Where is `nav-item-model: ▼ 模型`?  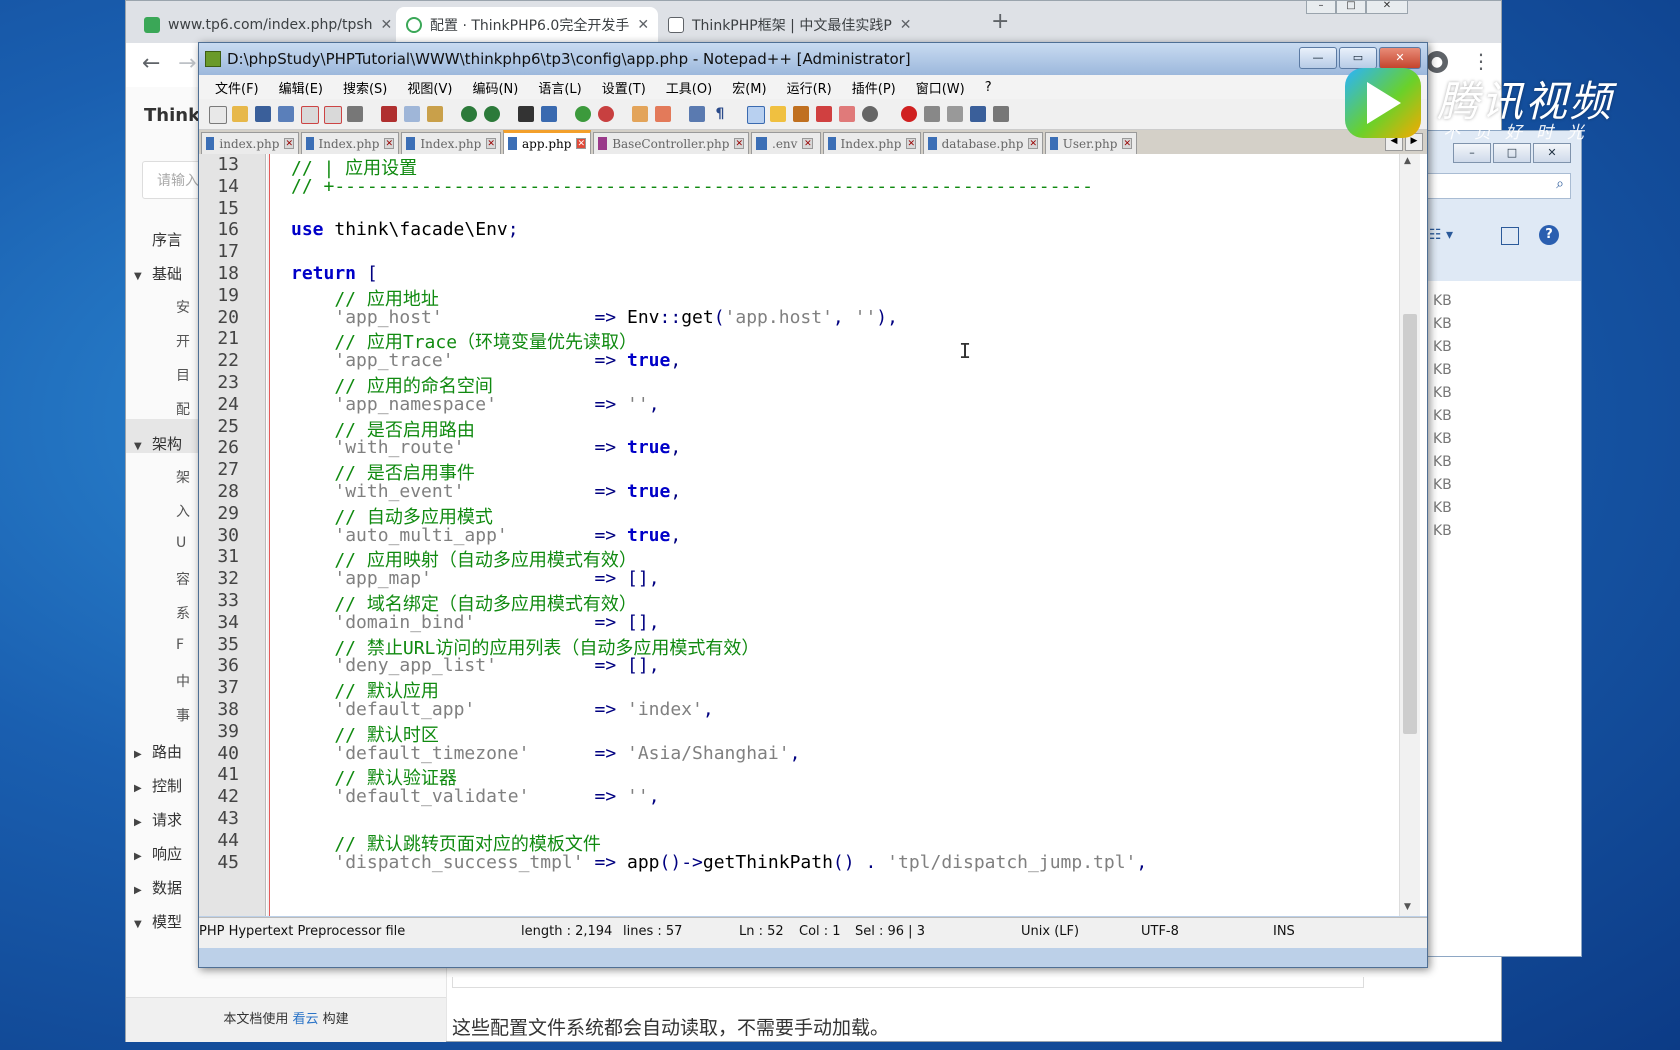 nav-item-model: ▼ 模型 is located at coordinates (158, 921).